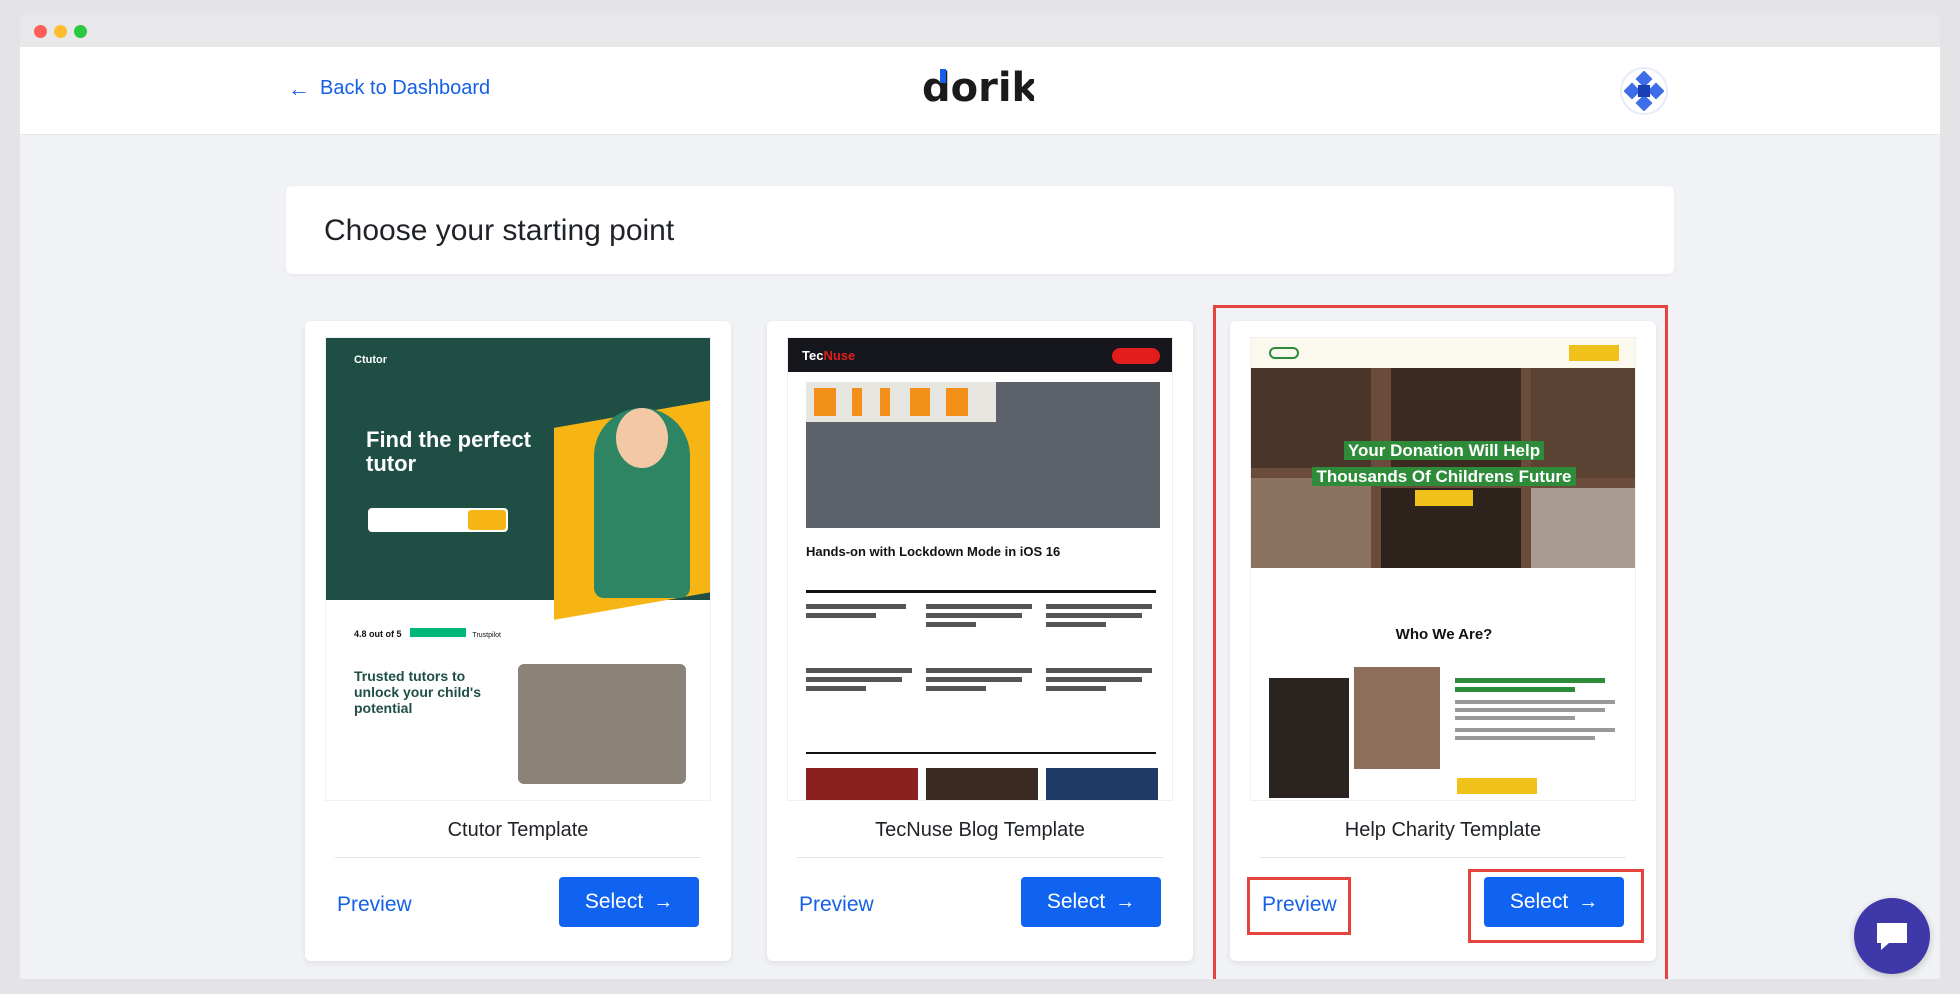  I want to click on template-name: TecNuse Blog Template, so click(980, 830).